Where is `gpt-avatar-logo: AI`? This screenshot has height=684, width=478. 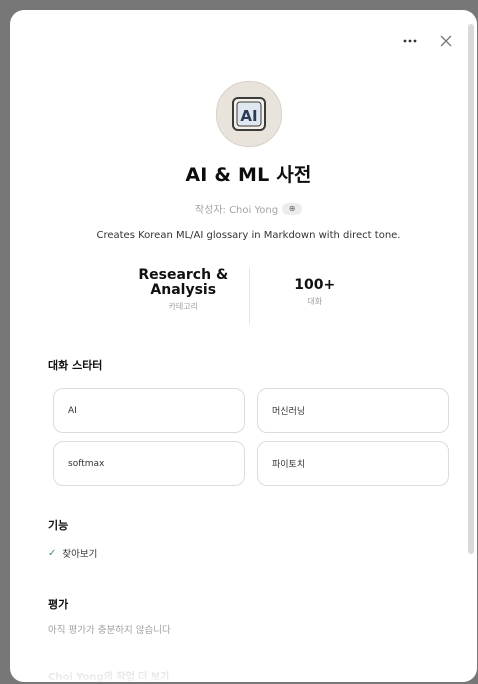
gpt-avatar-logo: AI is located at coordinates (249, 114).